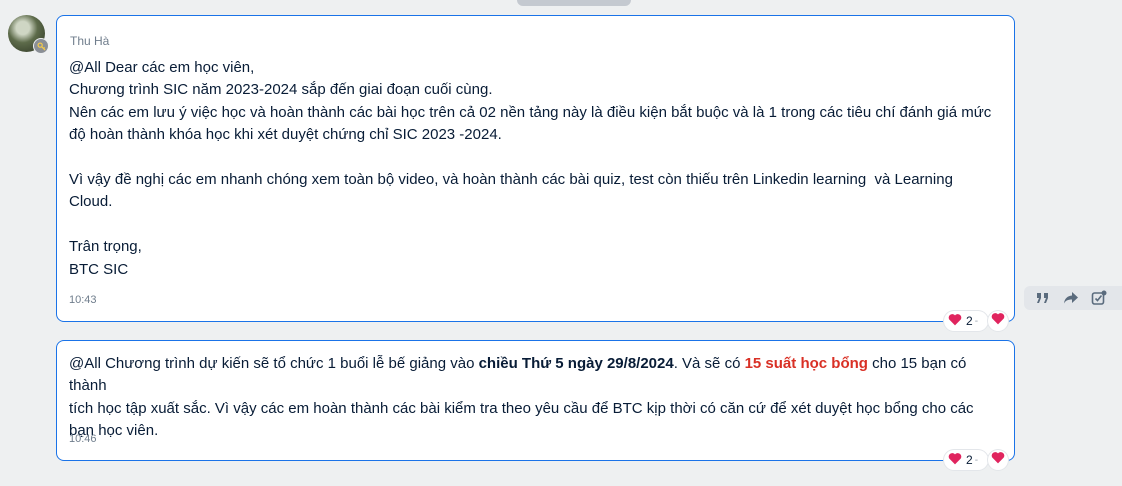 This screenshot has height=486, width=1122. Describe the element at coordinates (162, 67) in the screenshot. I see `message-line: @All Dear các em học viên,` at that location.